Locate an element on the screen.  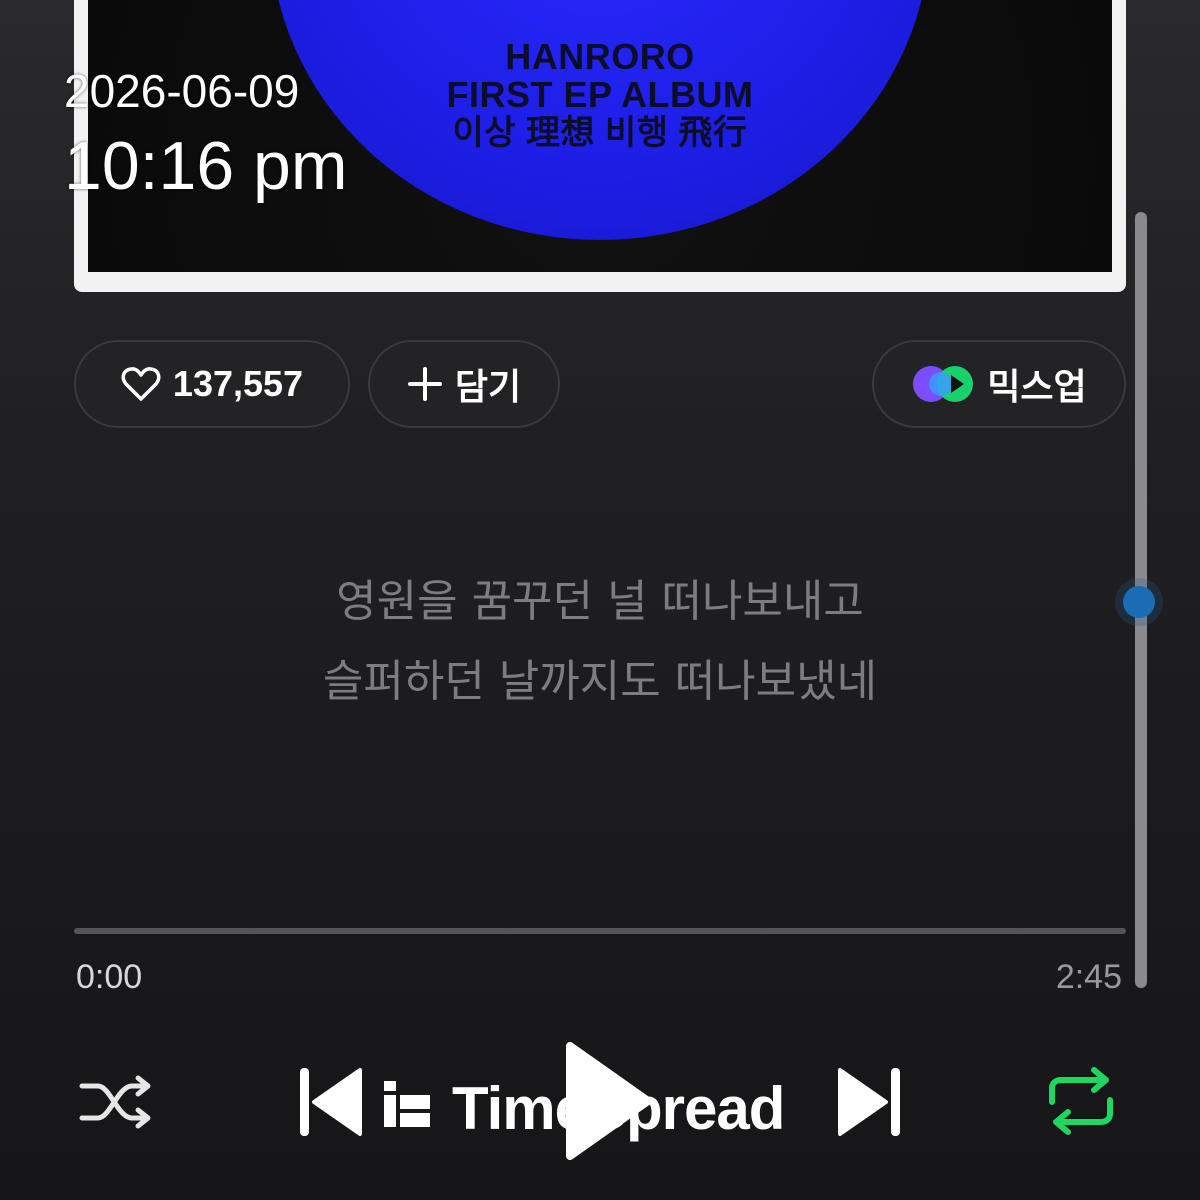
timestamp-time: 10:16 pm is located at coordinates (206, 166).